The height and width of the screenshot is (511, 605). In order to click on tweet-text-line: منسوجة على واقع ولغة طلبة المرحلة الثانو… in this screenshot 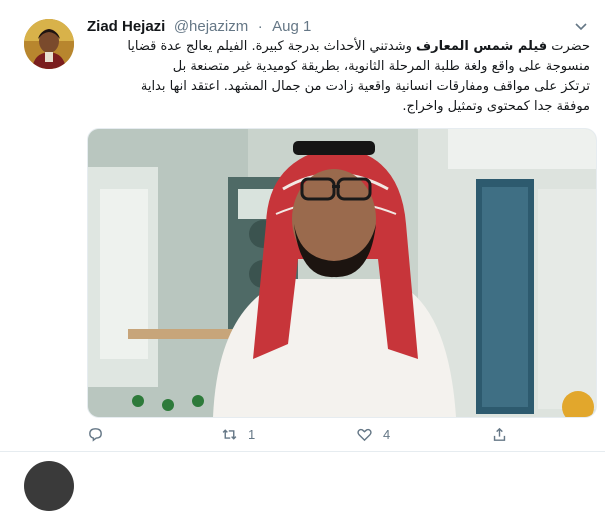, I will do `click(381, 66)`.